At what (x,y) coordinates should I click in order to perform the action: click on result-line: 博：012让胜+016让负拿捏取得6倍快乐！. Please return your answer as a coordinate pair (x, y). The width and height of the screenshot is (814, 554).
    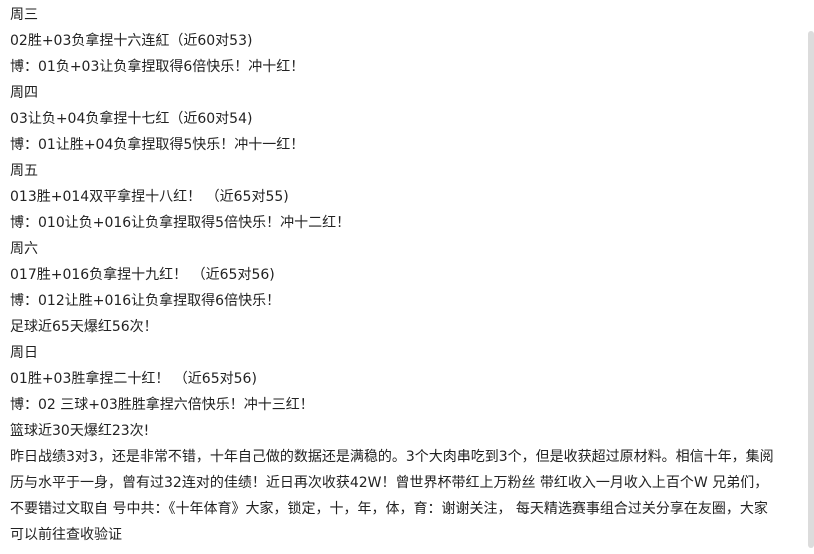
    Looking at the image, I should click on (145, 301).